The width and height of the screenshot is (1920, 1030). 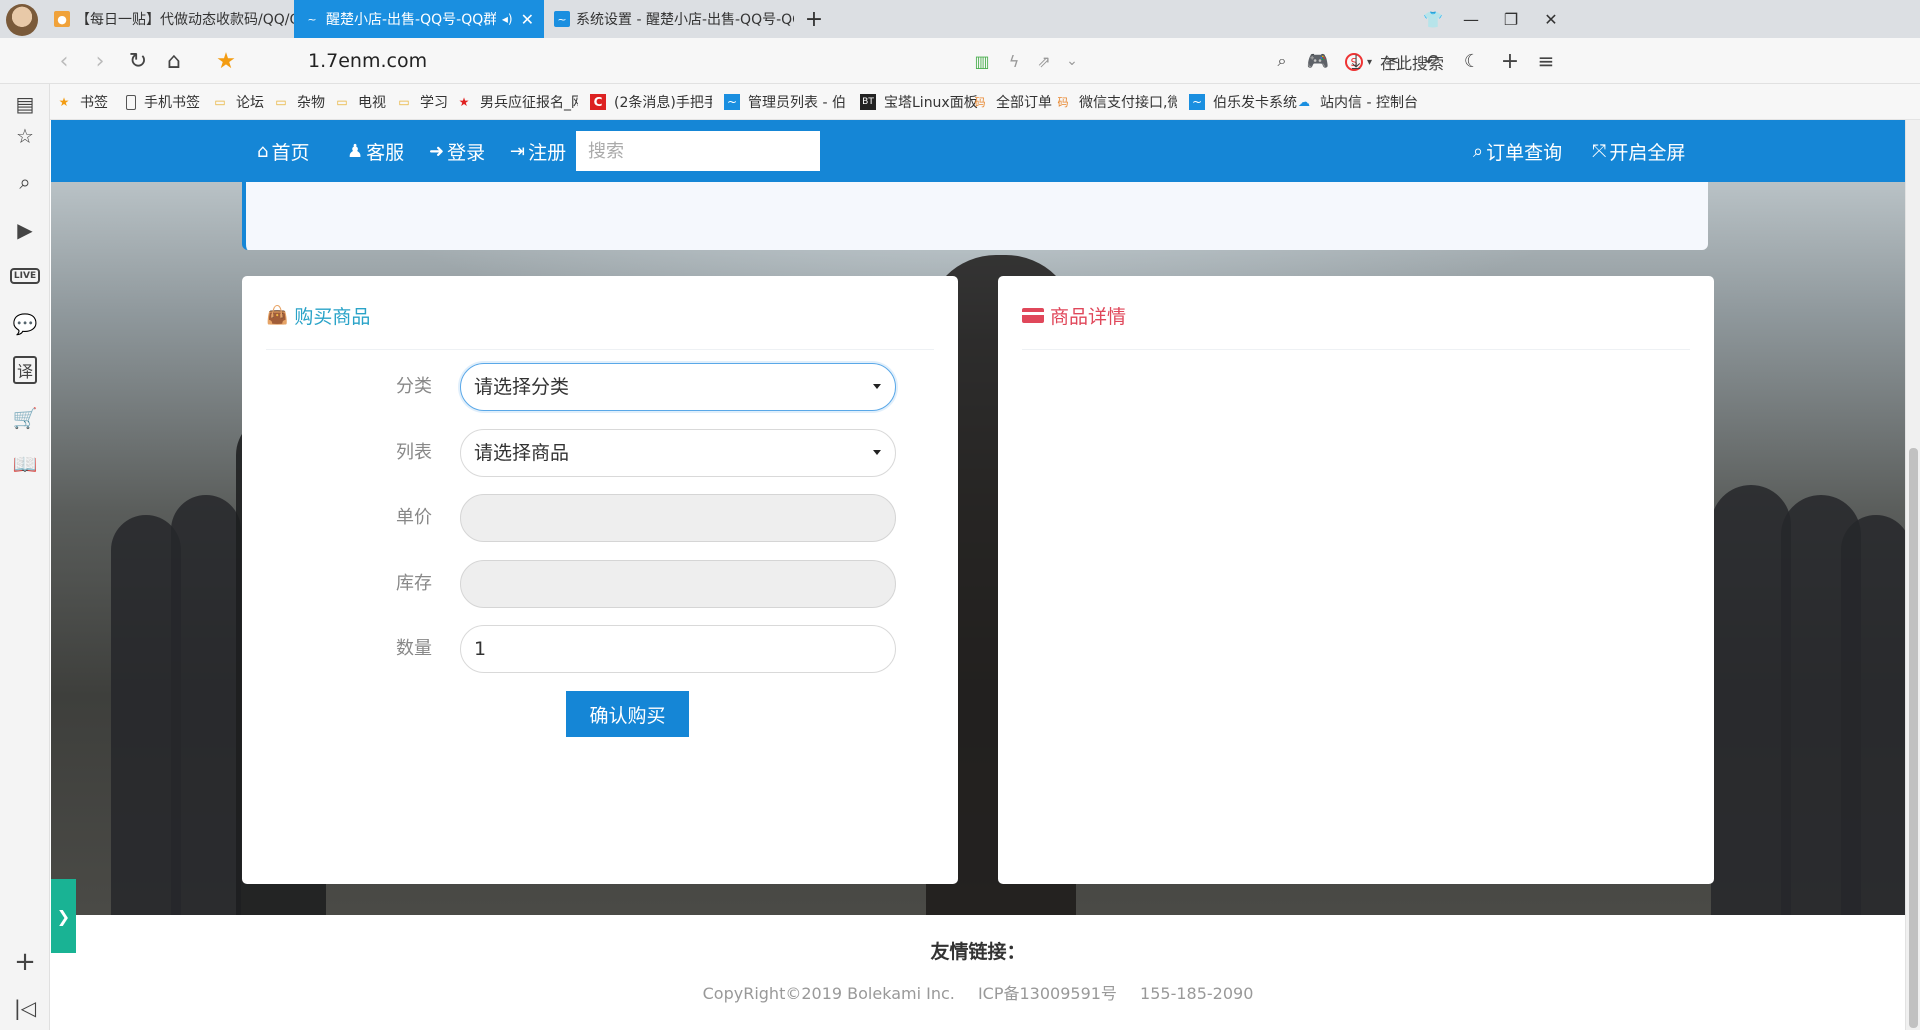 What do you see at coordinates (299, 102) in the screenshot?
I see `bookmark-item: ▭ 杂物` at bounding box center [299, 102].